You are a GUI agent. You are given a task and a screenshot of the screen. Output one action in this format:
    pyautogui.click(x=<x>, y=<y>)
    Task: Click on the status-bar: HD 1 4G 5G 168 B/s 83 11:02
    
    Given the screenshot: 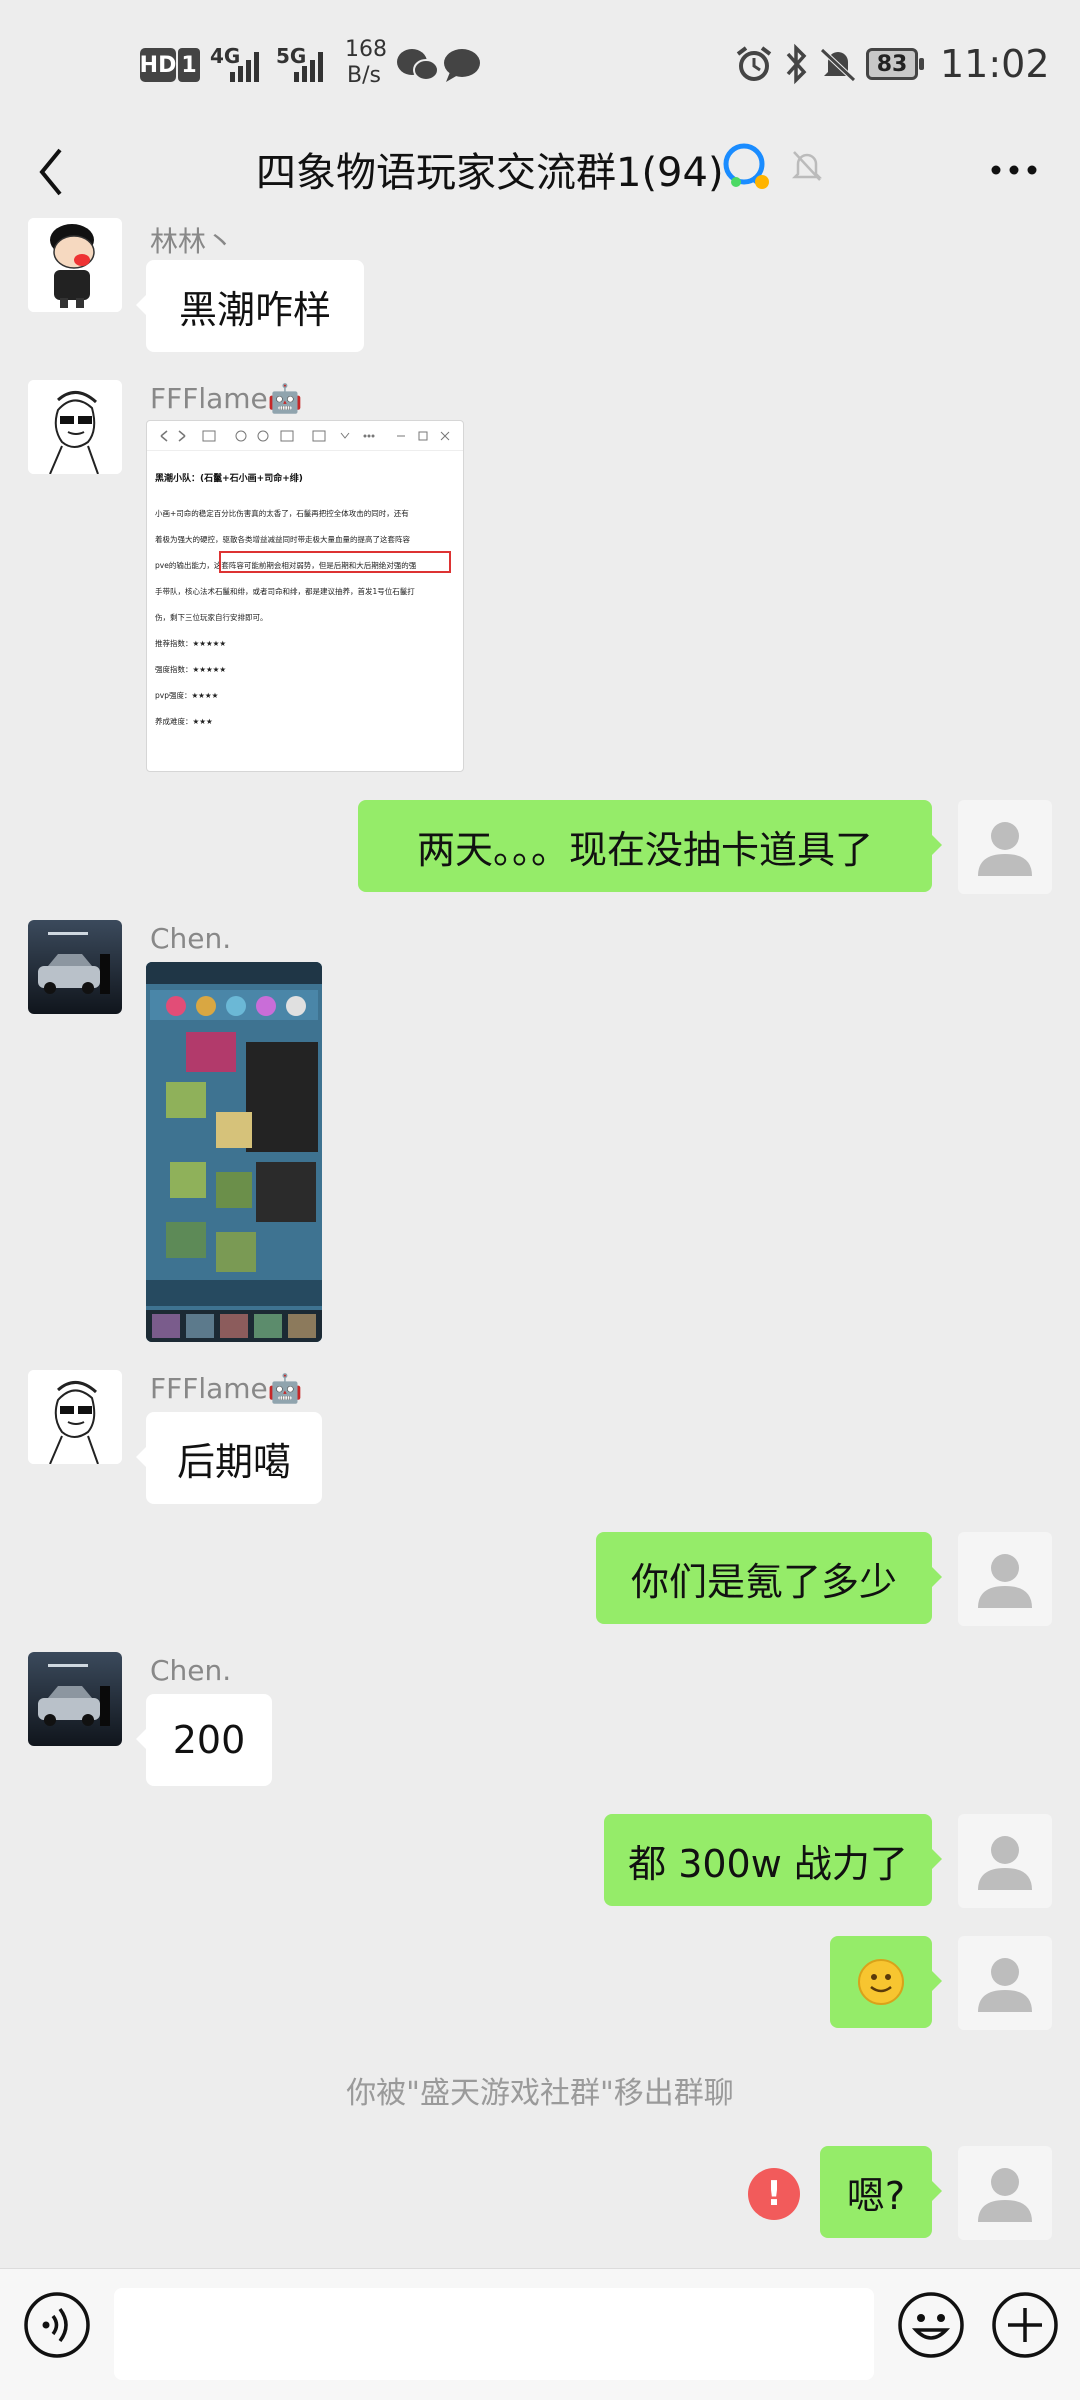 What is the action you would take?
    pyautogui.click(x=540, y=65)
    